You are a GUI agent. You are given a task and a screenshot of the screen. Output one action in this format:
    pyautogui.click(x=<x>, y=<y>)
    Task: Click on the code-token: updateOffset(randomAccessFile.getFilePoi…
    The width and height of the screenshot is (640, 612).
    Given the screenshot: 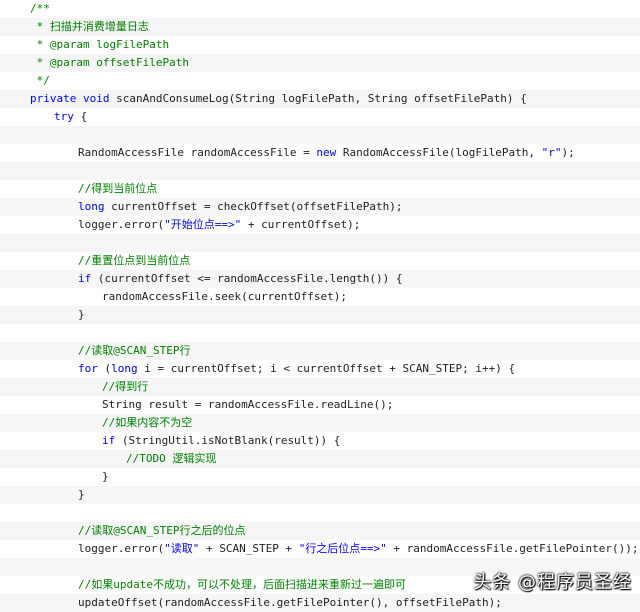 What is the action you would take?
    pyautogui.click(x=290, y=602)
    